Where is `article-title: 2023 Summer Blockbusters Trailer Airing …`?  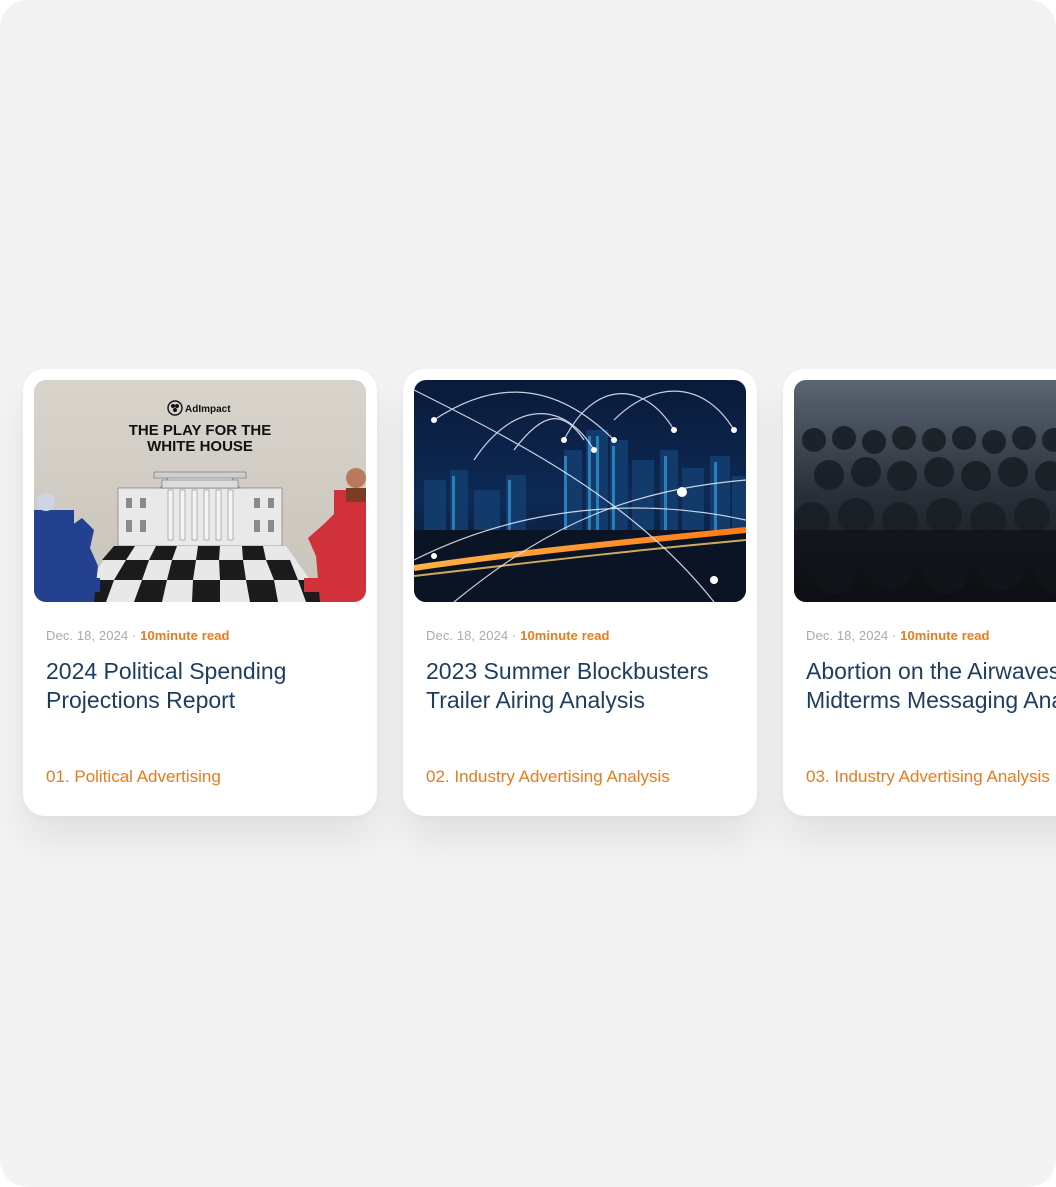
article-title: 2023 Summer Blockbusters Trailer Airing … is located at coordinates (586, 686).